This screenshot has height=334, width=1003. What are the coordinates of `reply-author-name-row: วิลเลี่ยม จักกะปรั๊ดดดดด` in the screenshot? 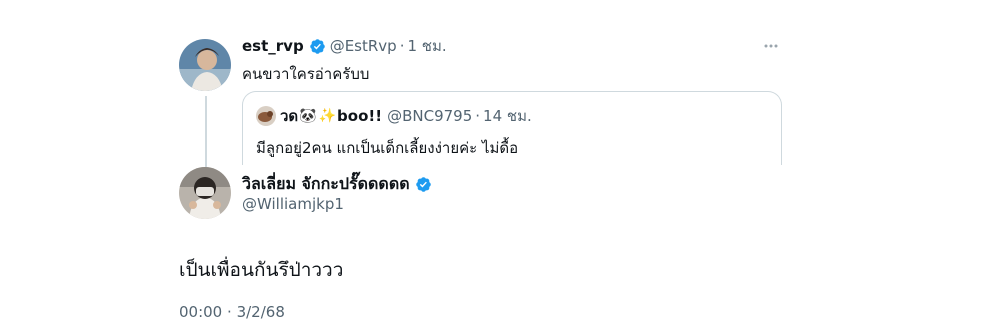 It's located at (339, 184).